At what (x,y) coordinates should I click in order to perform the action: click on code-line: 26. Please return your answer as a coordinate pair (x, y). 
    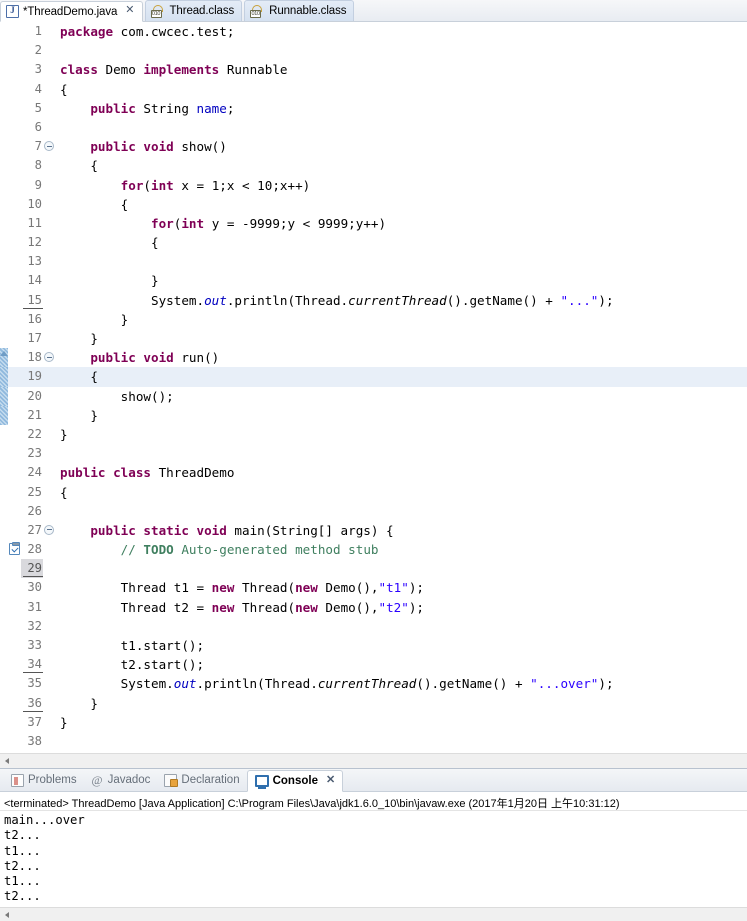
    Looking at the image, I should click on (373, 511).